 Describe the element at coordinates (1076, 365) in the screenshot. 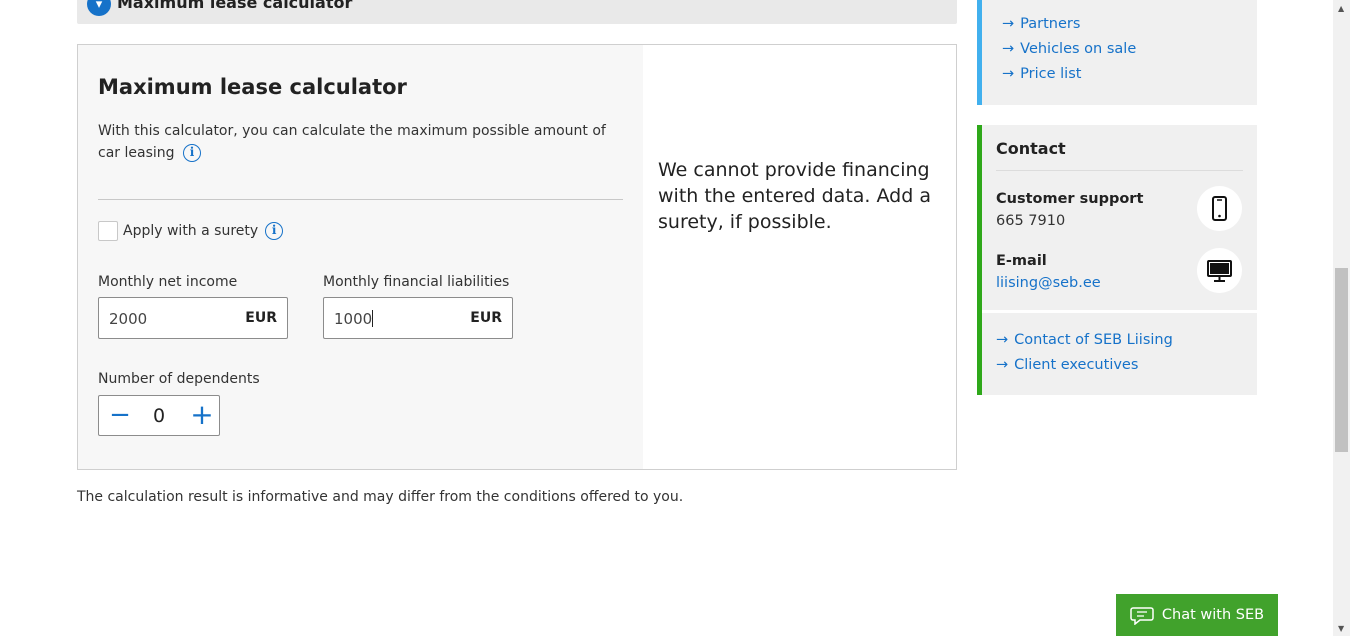

I see `link-label: Client executives` at that location.